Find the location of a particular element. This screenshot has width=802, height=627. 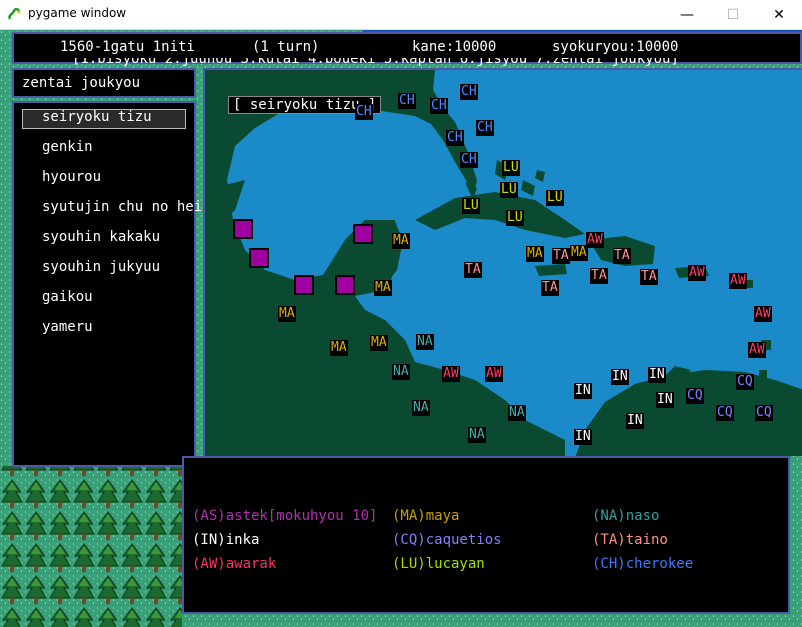

panel-header-label: zentai joukyou is located at coordinates (81, 83).